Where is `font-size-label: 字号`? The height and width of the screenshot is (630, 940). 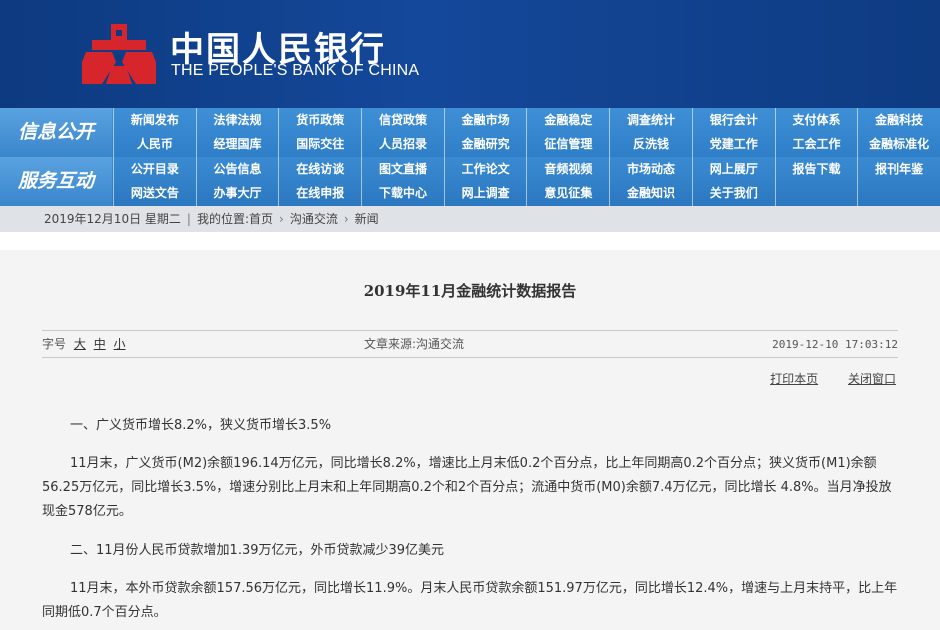
font-size-label: 字号 is located at coordinates (54, 344).